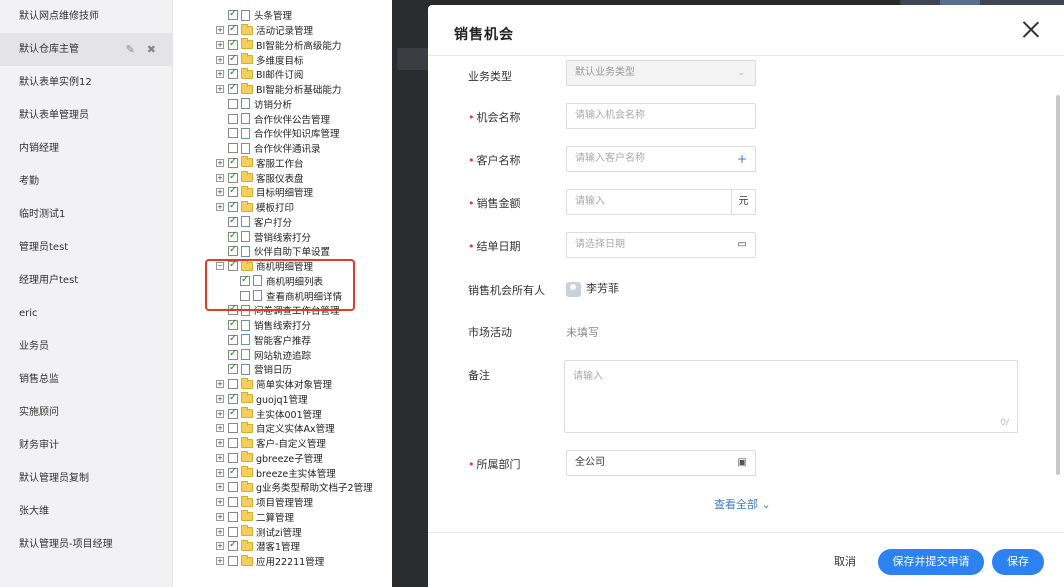 Image resolution: width=1064 pixels, height=587 pixels. What do you see at coordinates (278, 89) in the screenshot?
I see `tree-node: + BI智能分析基础能力` at bounding box center [278, 89].